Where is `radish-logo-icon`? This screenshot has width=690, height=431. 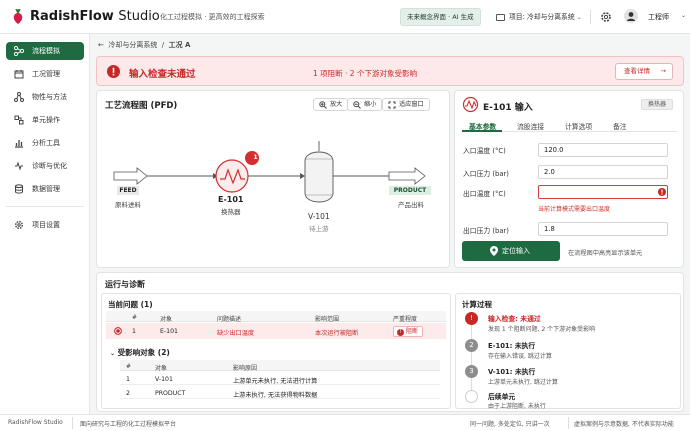
radish-logo-icon is located at coordinates (18, 16).